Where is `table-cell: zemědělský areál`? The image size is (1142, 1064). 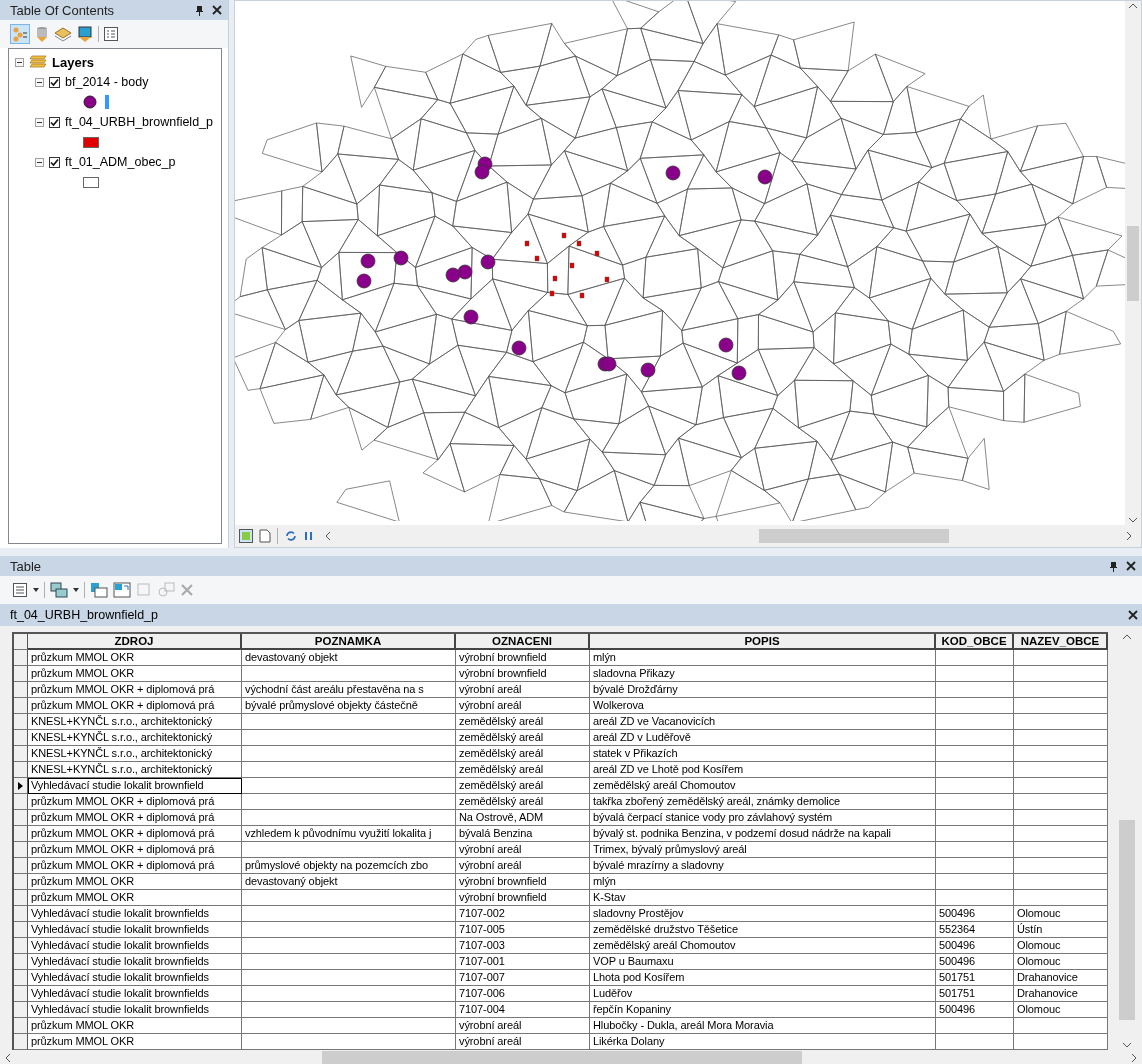 table-cell: zemědělský areál is located at coordinates (523, 722).